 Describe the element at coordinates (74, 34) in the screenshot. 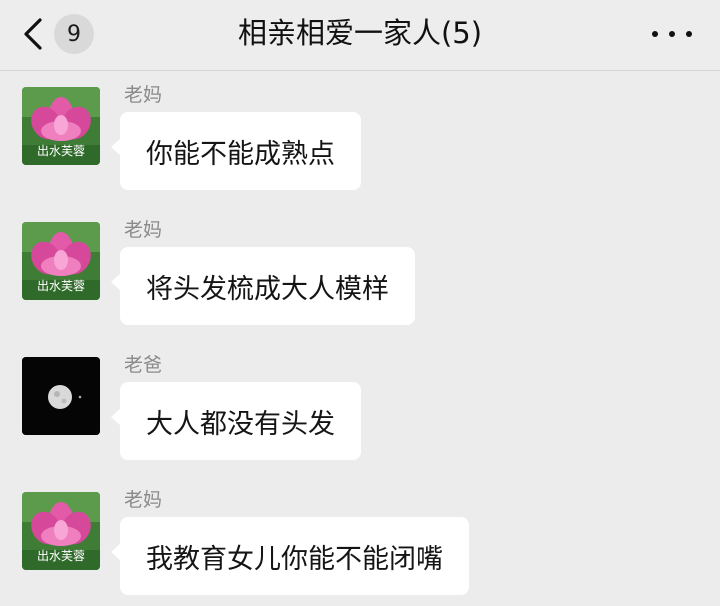

I see `unread-count-badge: 9` at that location.